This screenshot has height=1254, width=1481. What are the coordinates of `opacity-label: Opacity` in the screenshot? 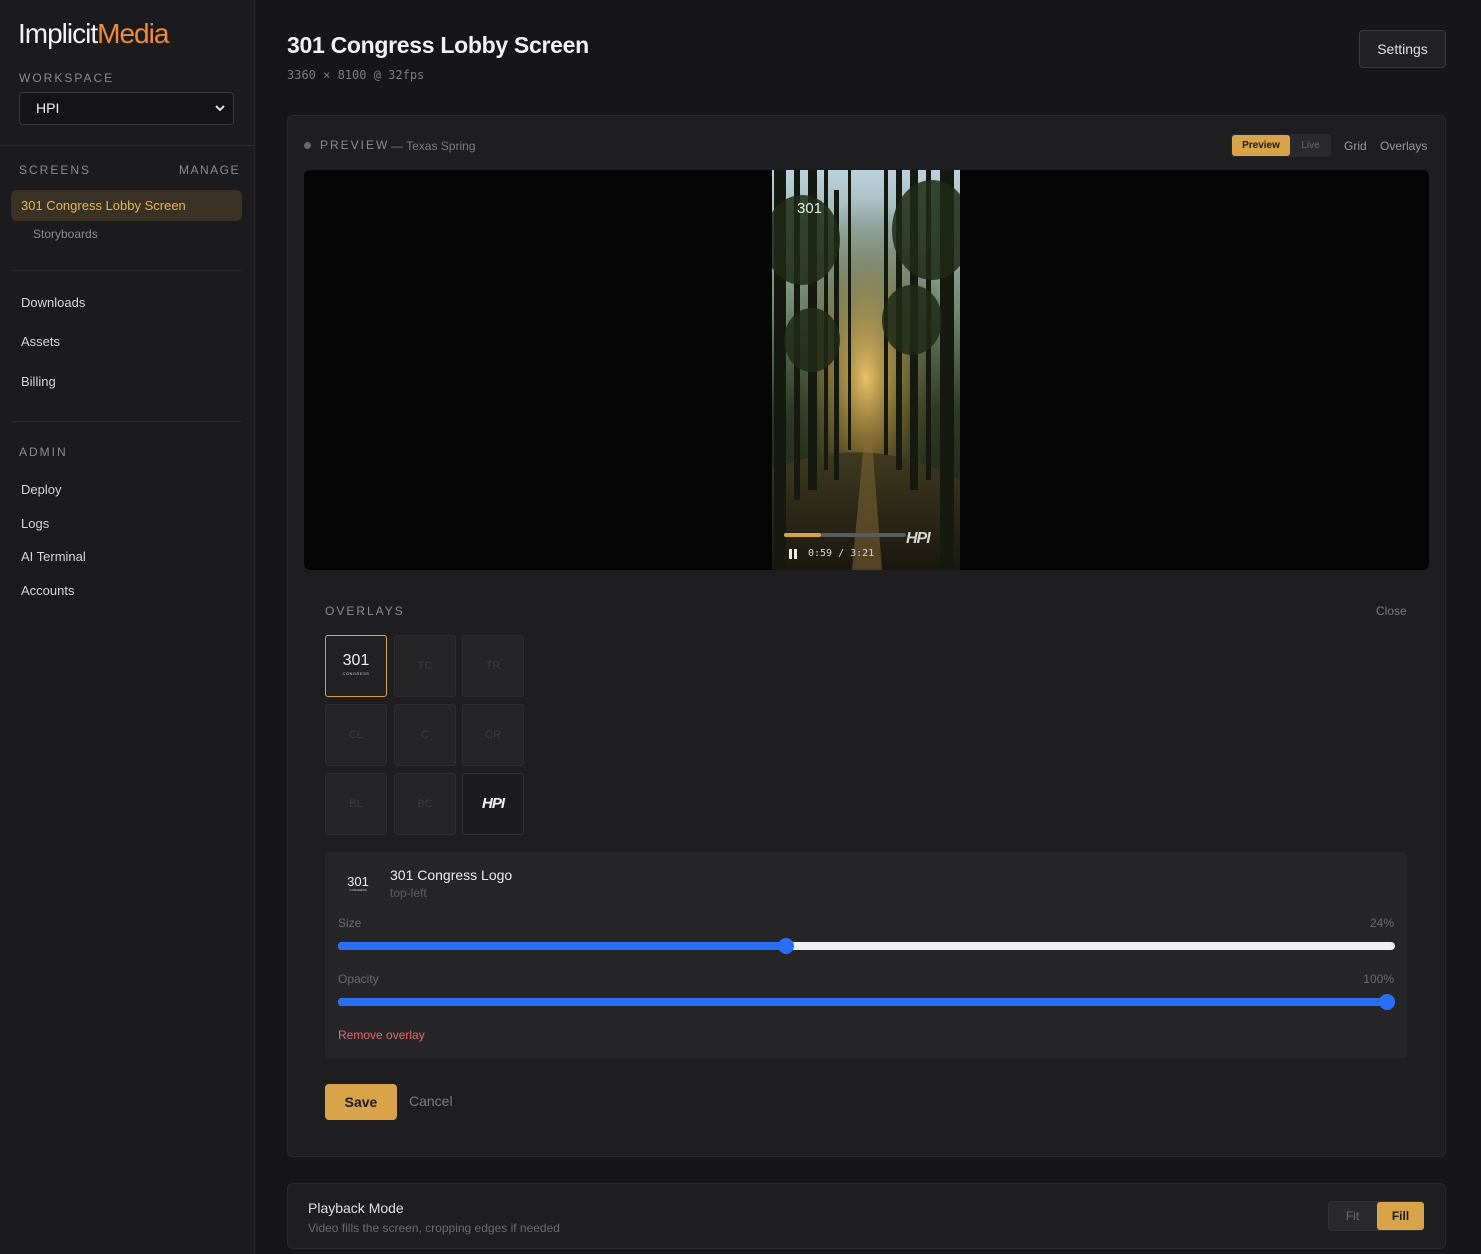 It's located at (358, 979).